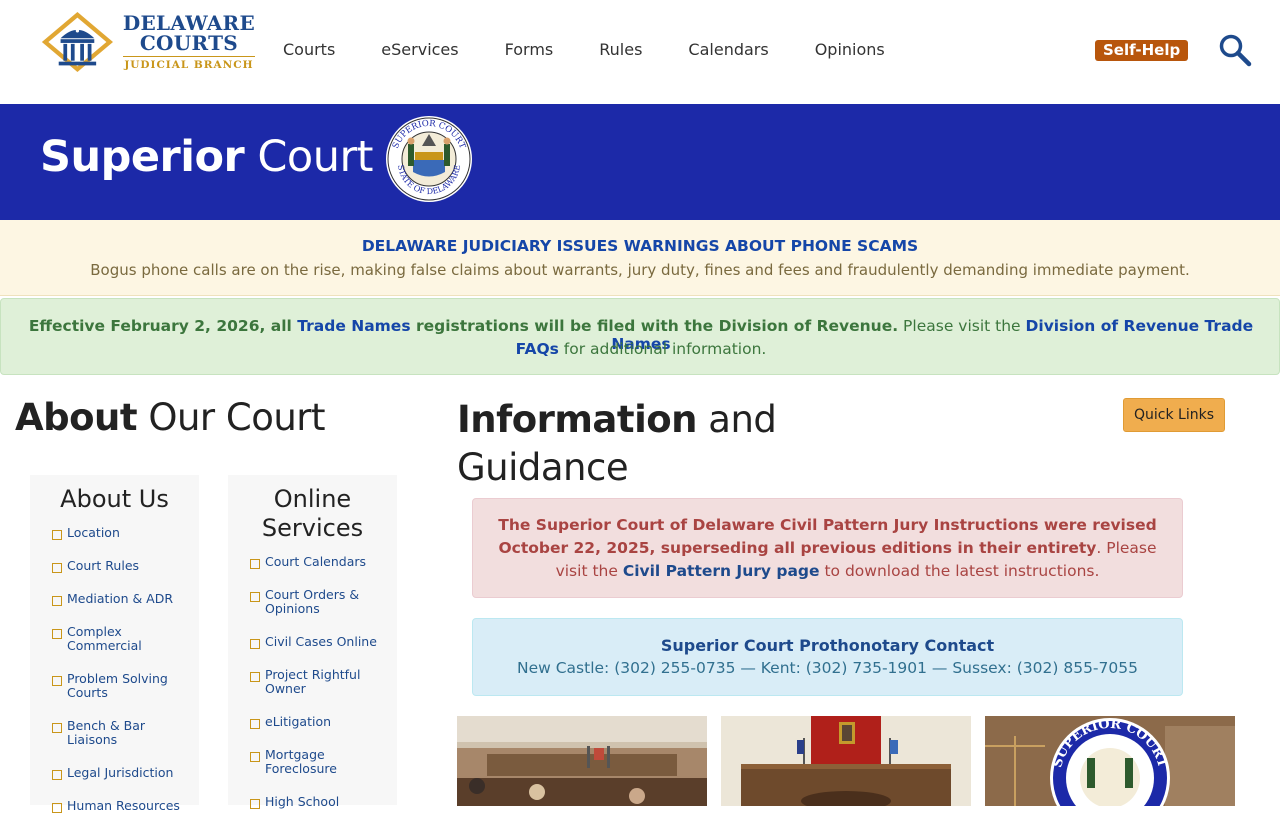 This screenshot has height=813, width=1280. I want to click on online-link-mortgage-foreclosure: Mortgage Foreclosure, so click(325, 762).